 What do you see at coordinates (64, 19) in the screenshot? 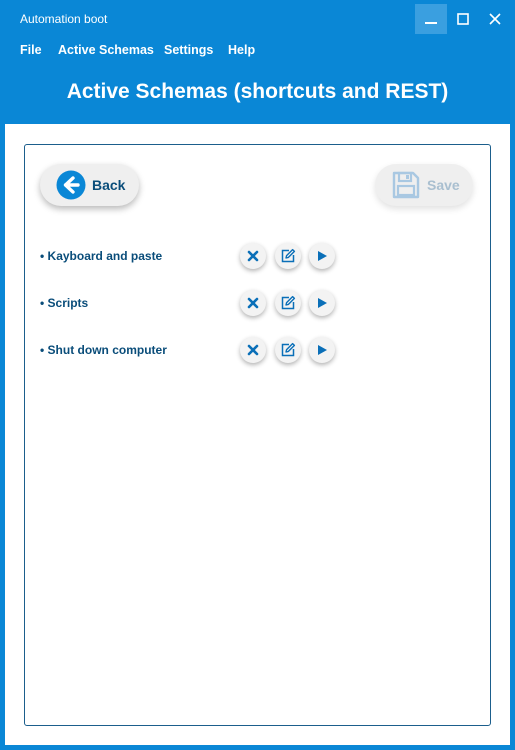
I see `window-title: Automation boot` at bounding box center [64, 19].